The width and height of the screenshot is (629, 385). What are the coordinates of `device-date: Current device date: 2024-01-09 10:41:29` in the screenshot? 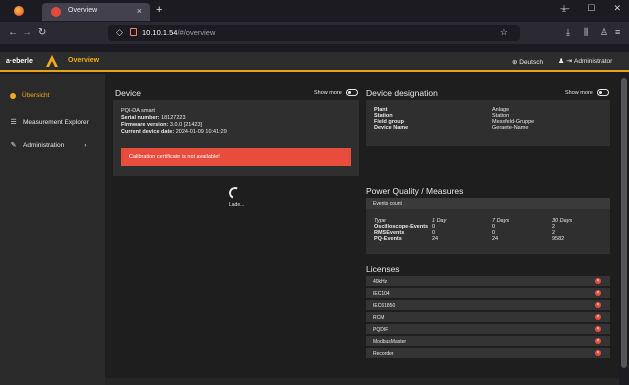 It's located at (174, 132).